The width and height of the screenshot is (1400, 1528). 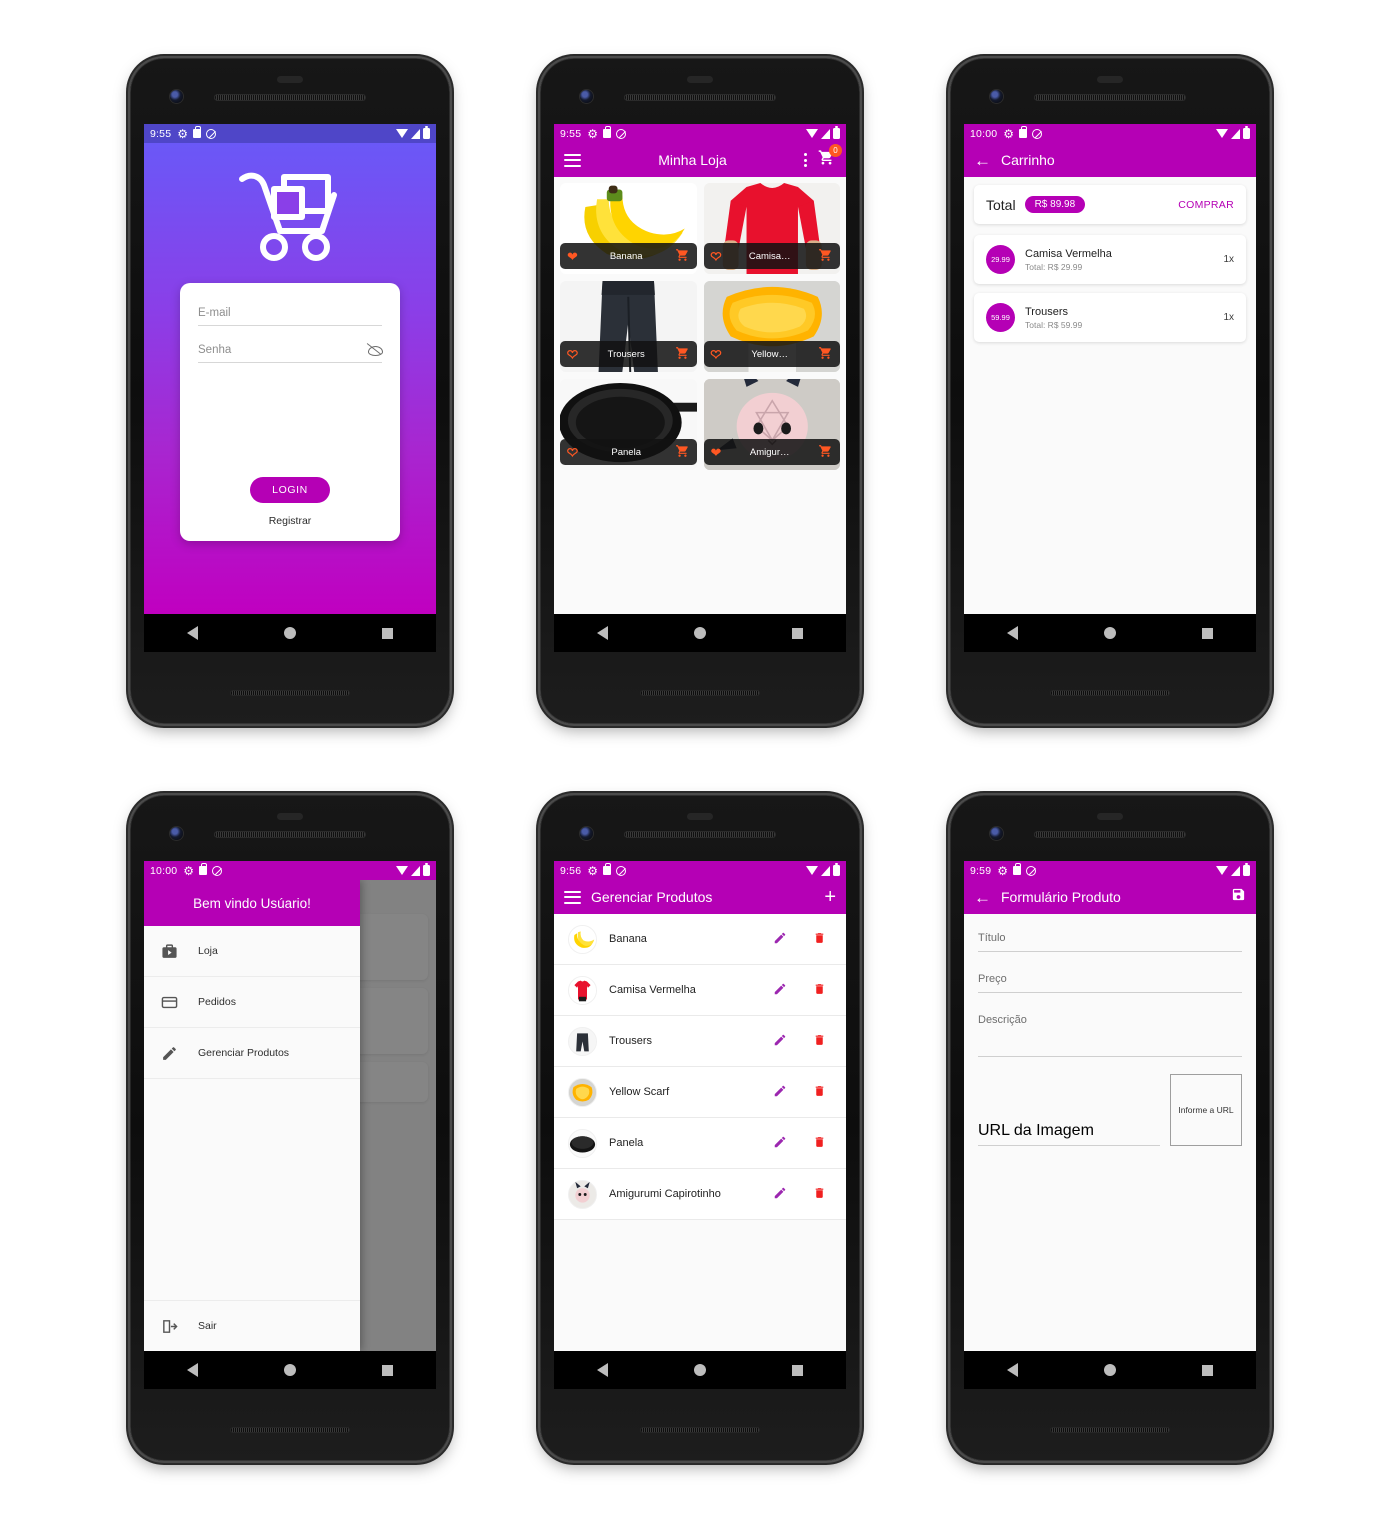 I want to click on price-input: Preço, so click(x=1110, y=981).